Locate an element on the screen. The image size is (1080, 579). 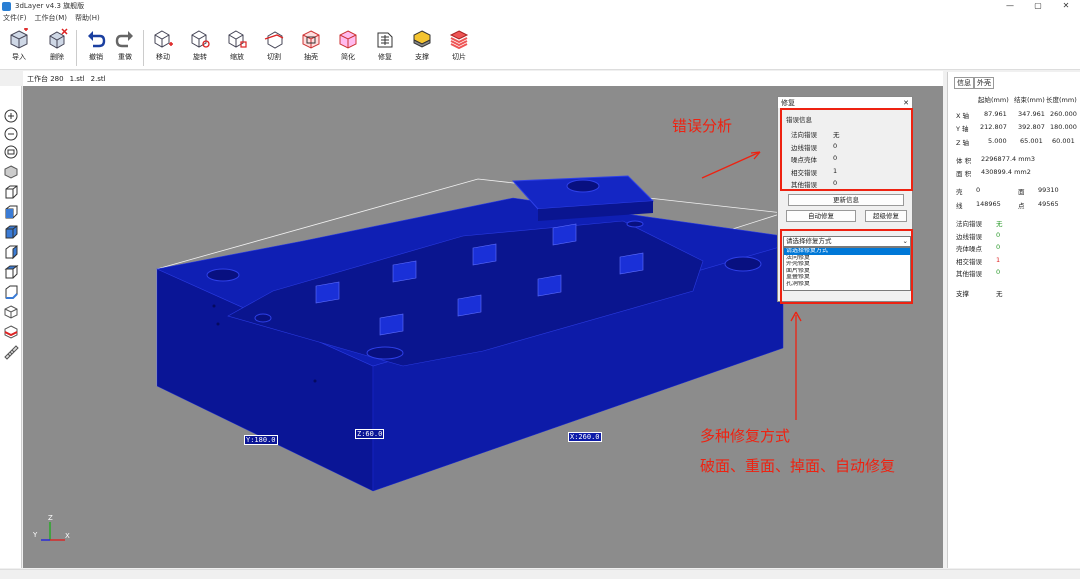
toolbar-separator is located at coordinates (76, 48).